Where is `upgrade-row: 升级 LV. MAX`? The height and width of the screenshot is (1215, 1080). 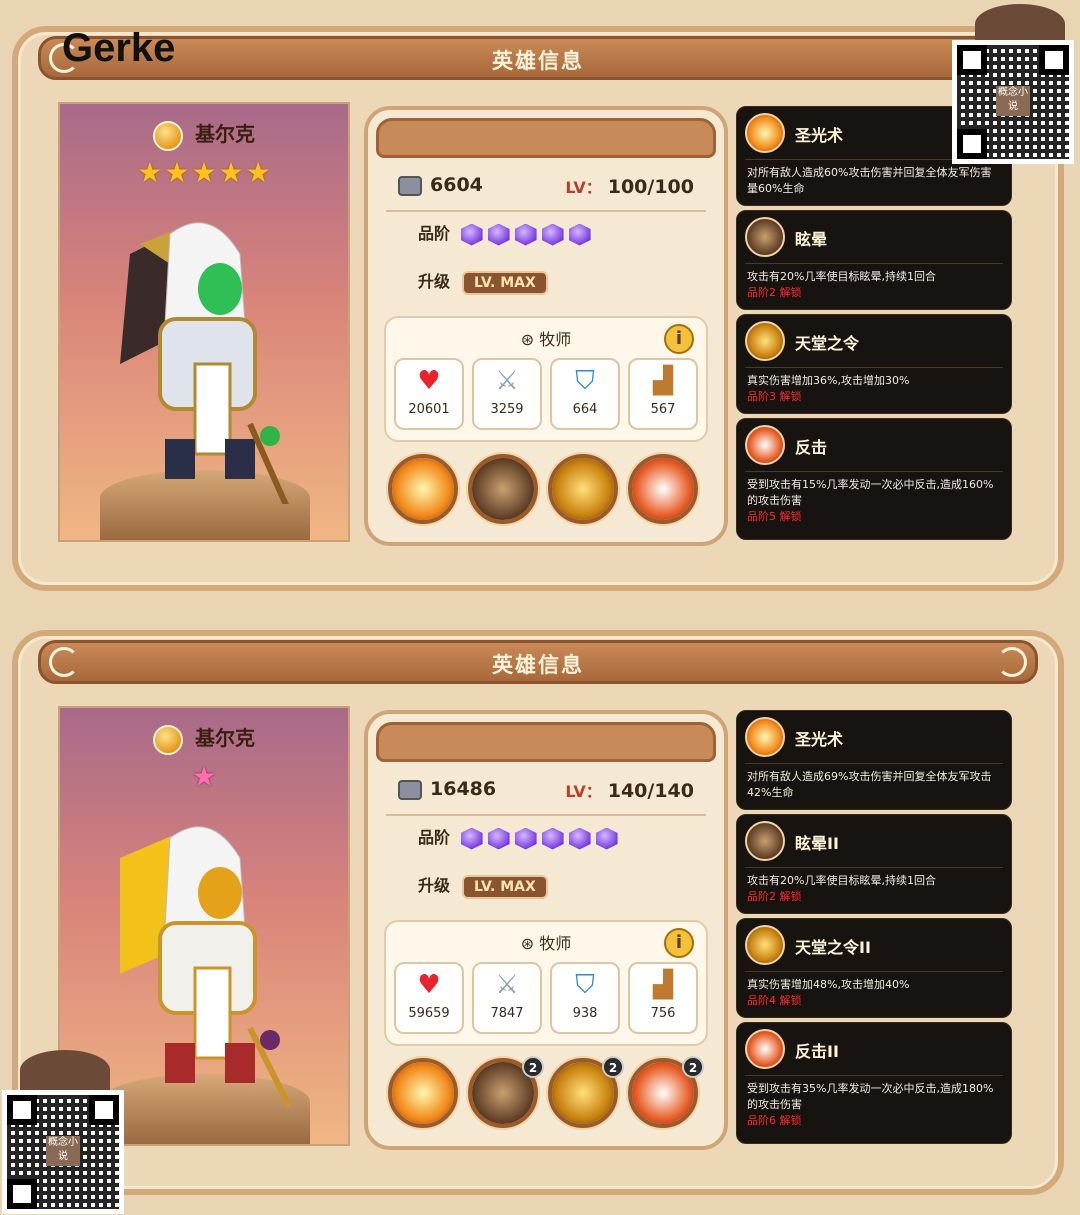 upgrade-row: 升级 LV. MAX is located at coordinates (483, 281).